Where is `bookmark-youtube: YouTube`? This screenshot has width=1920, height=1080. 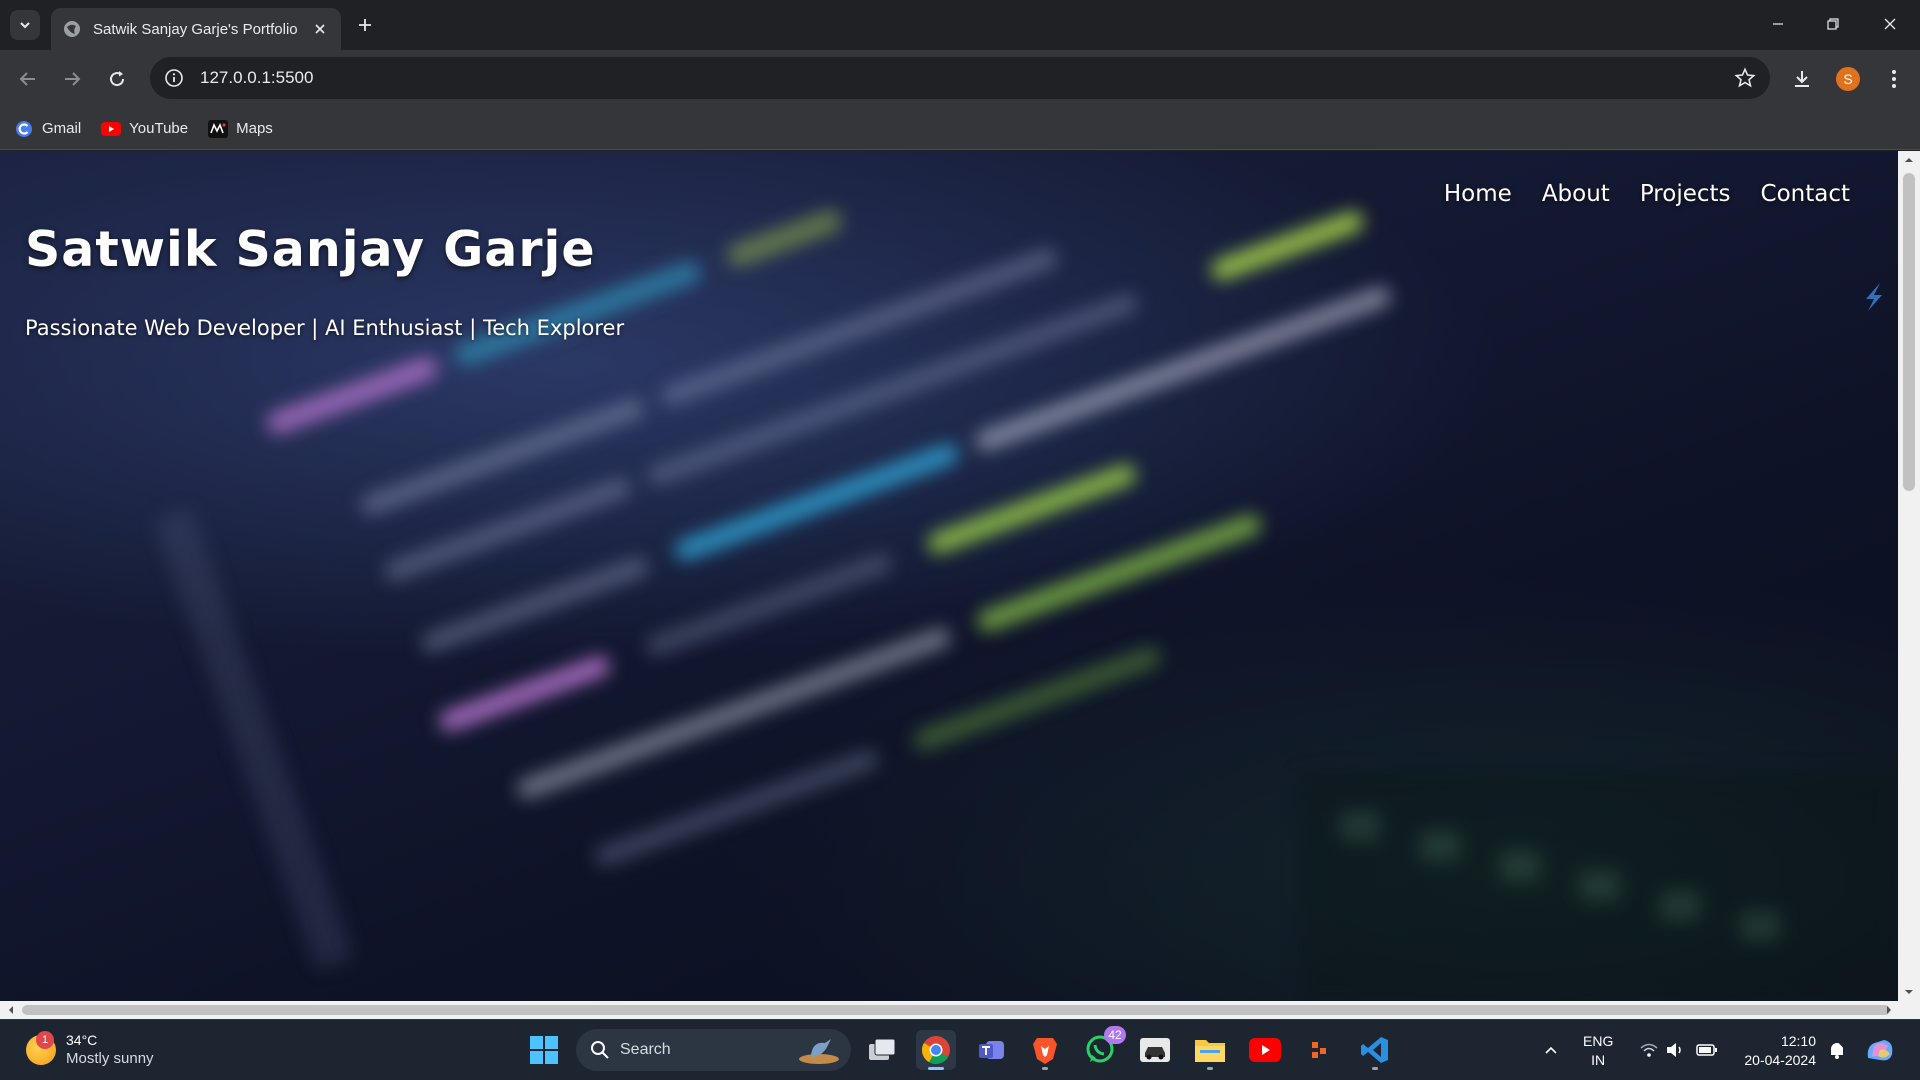 bookmark-youtube: YouTube is located at coordinates (144, 129).